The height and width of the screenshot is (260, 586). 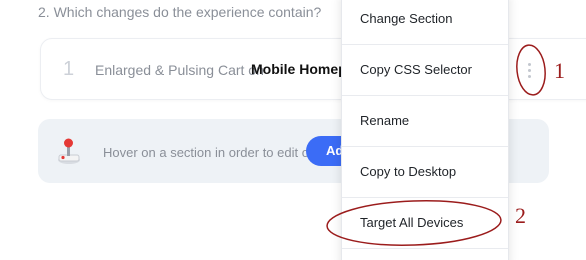 I want to click on annotation-label-1: 1, so click(x=559, y=70).